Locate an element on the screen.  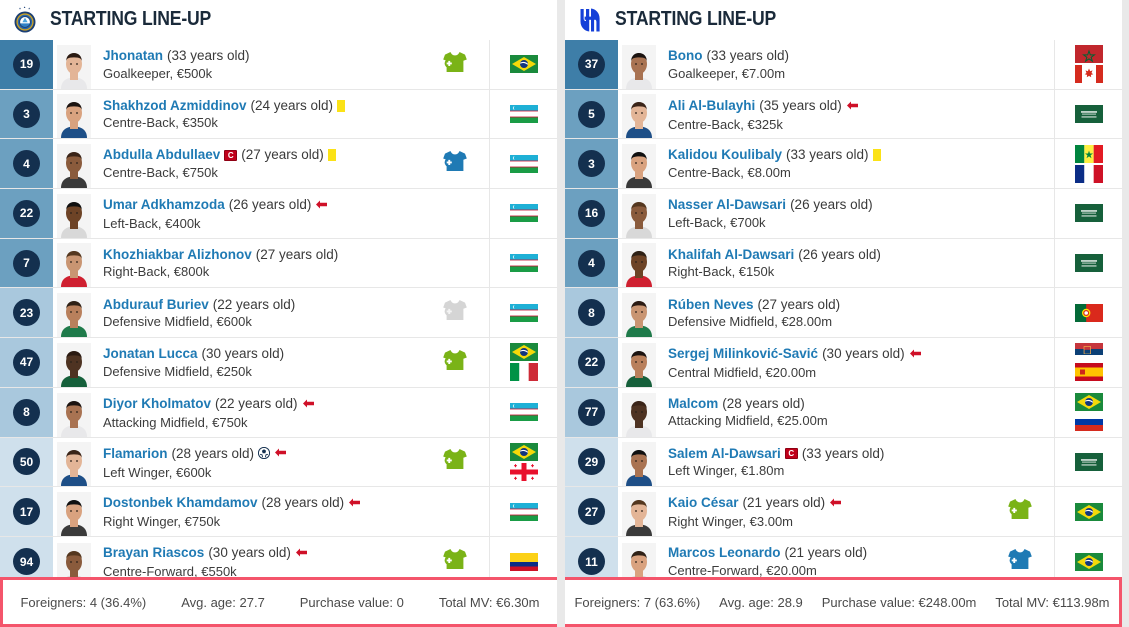
player-name-link: Nasser Al-Dawsari is located at coordinates (727, 205).